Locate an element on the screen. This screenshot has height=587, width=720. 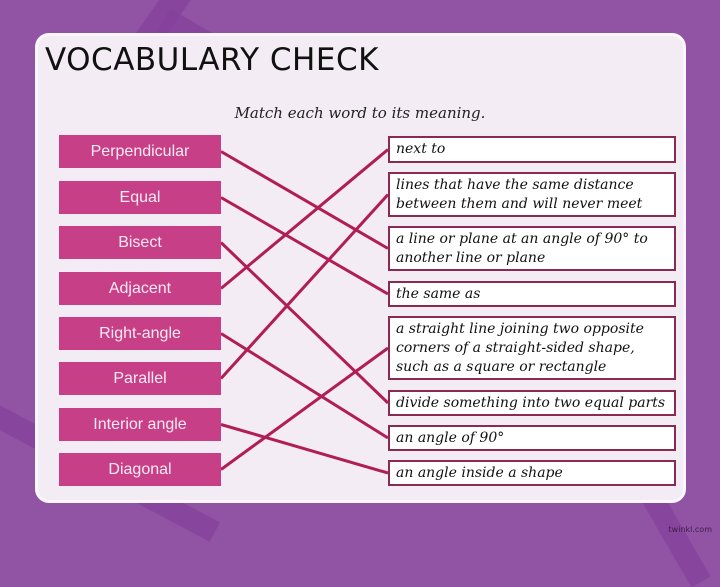
meaning-box: an angle inside a shape is located at coordinates (532, 473).